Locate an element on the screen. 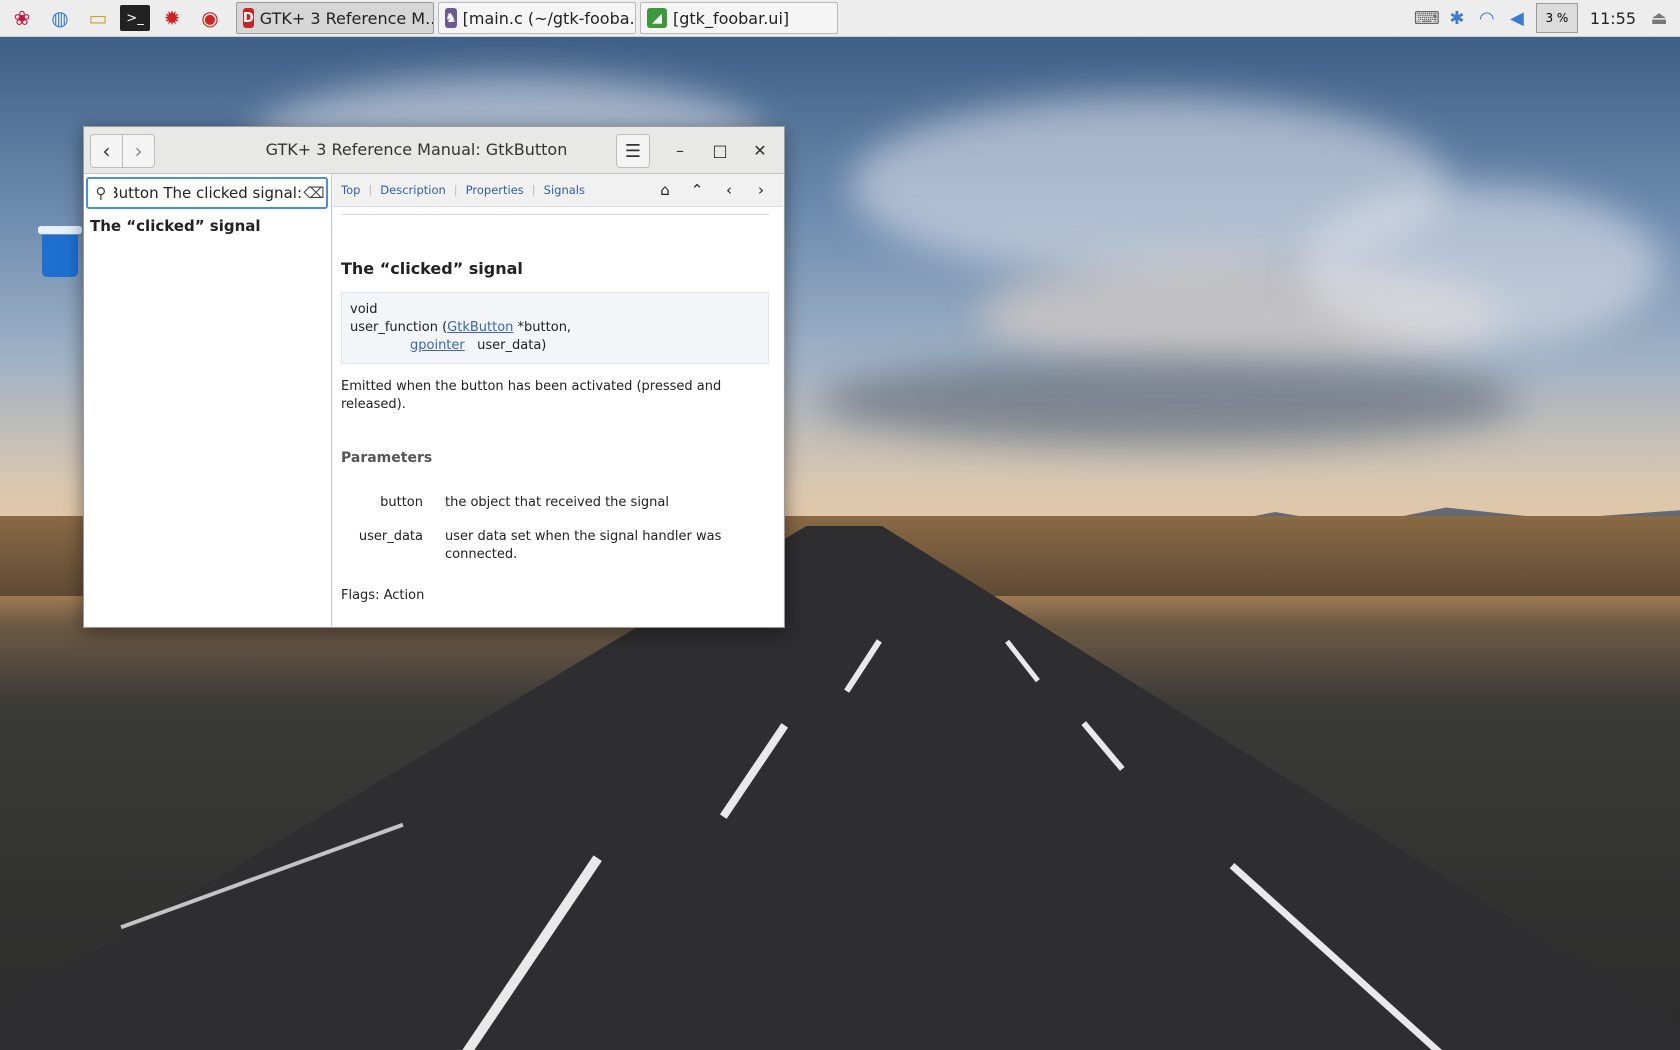  task-glade: ◢ [gtk_foobar.ui] is located at coordinates (739, 18).